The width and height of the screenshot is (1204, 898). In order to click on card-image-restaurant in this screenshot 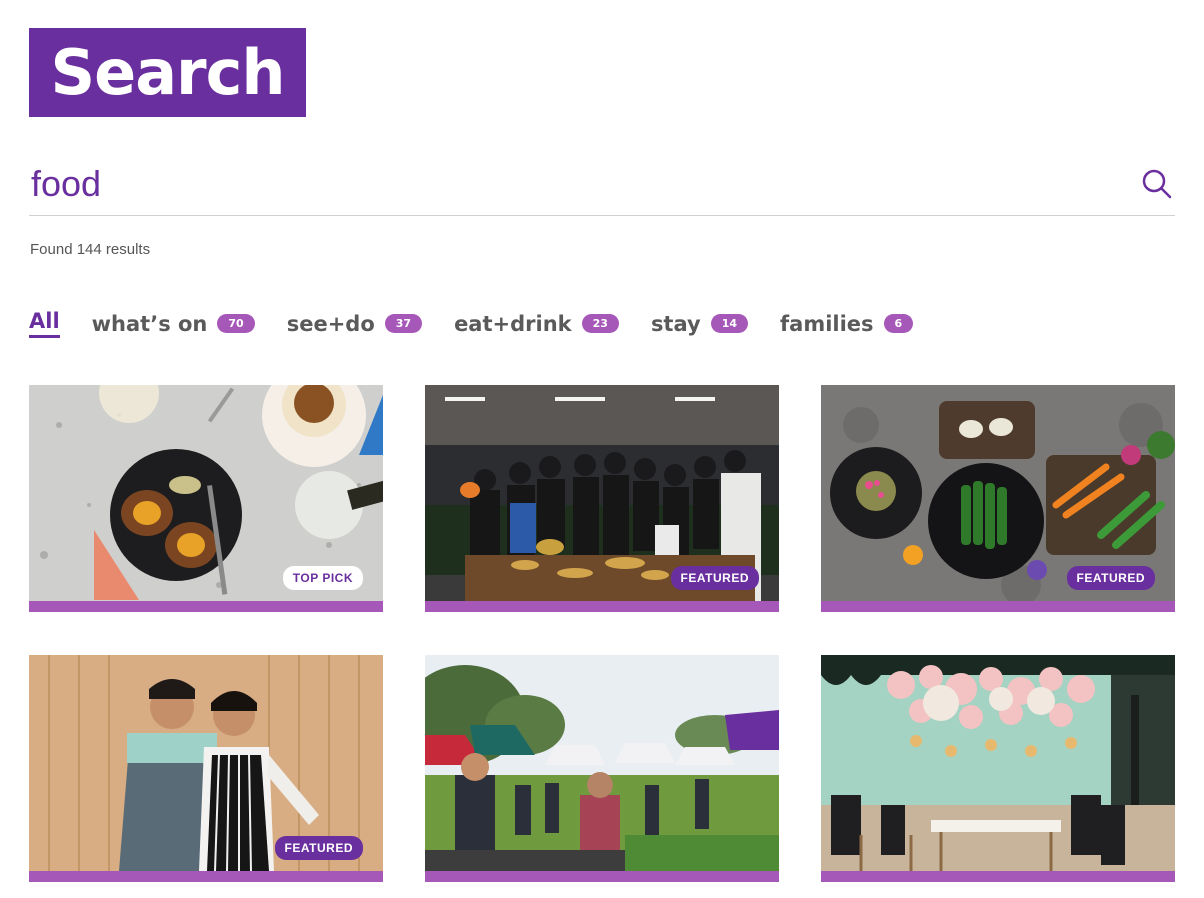, I will do `click(998, 763)`.